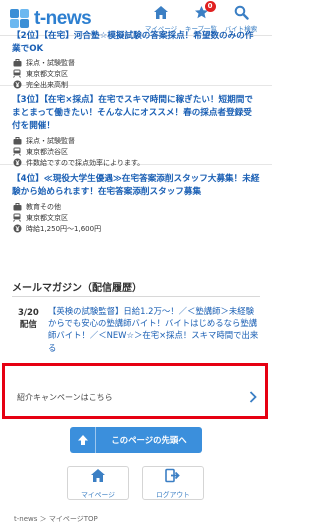 This screenshot has height=523, width=320. Describe the element at coordinates (241, 12) in the screenshot. I see `search-icon` at that location.